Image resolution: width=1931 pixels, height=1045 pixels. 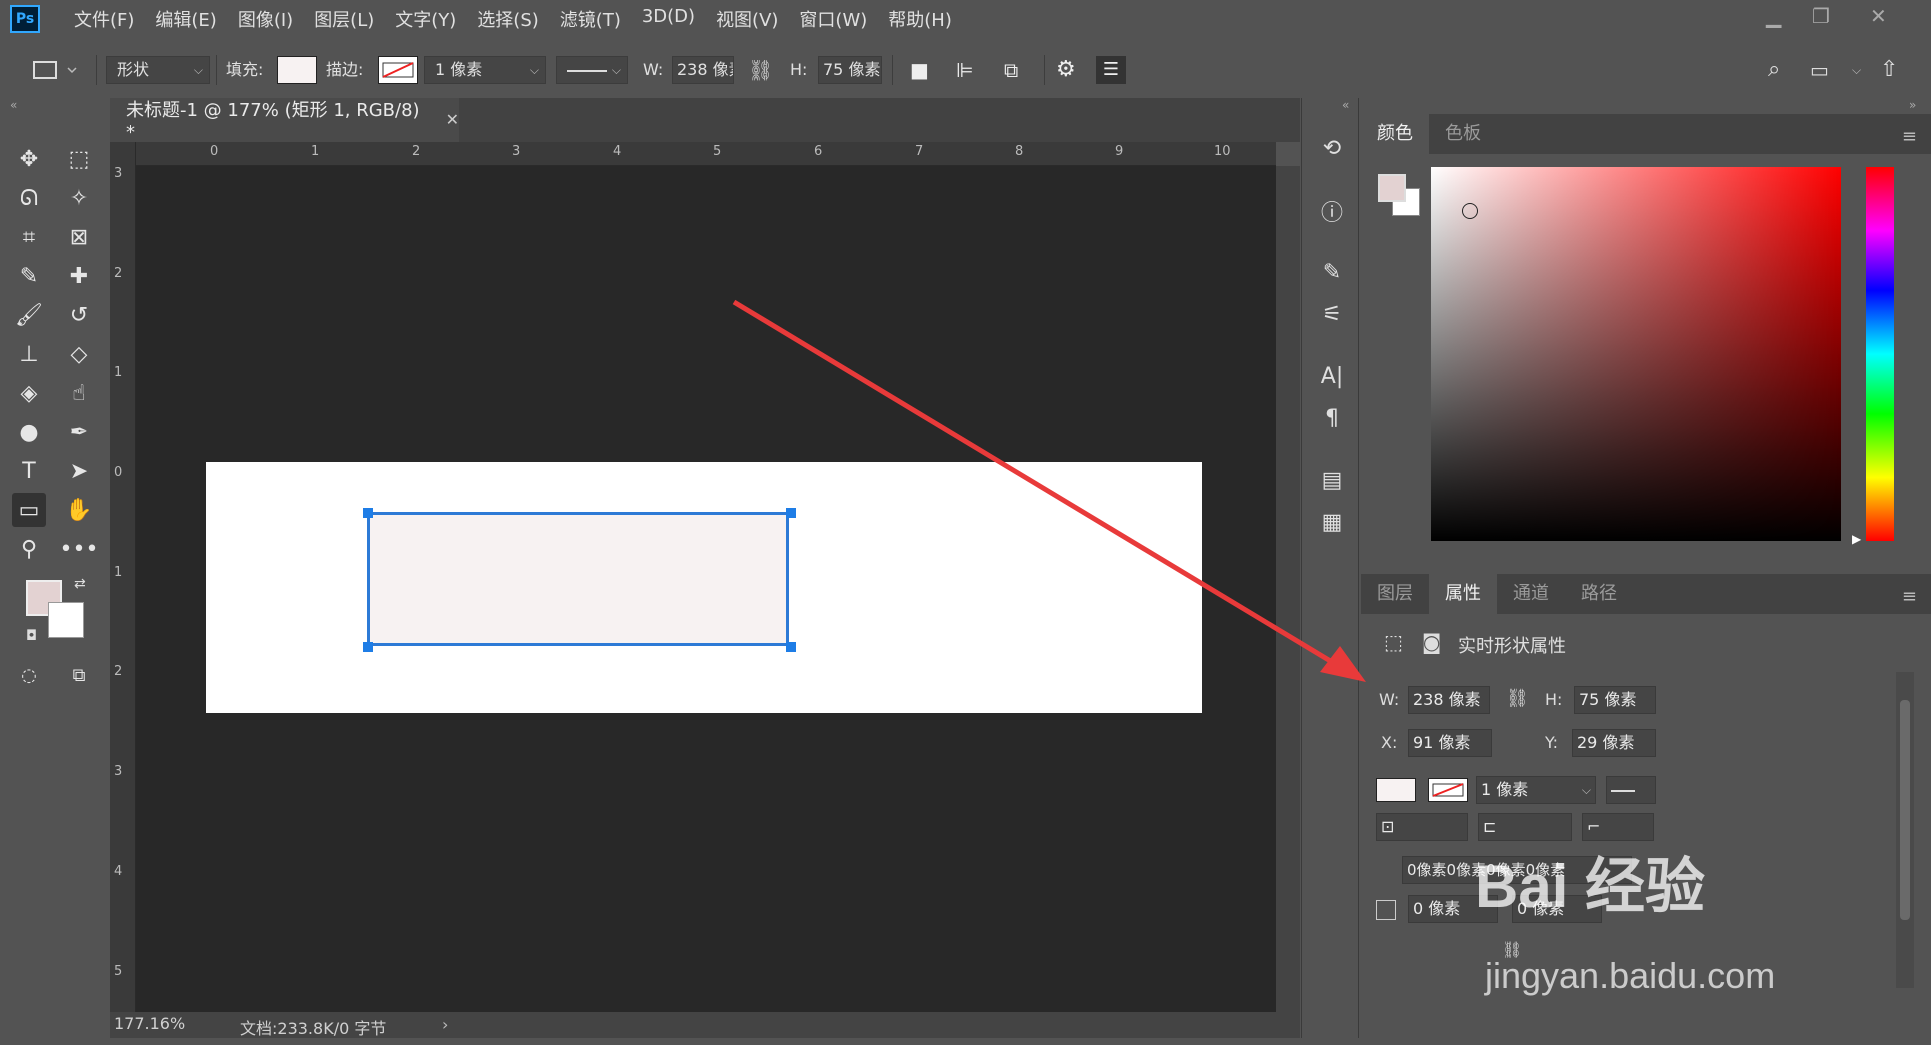 What do you see at coordinates (79, 315) in the screenshot?
I see `history-brush-icon: ↺` at bounding box center [79, 315].